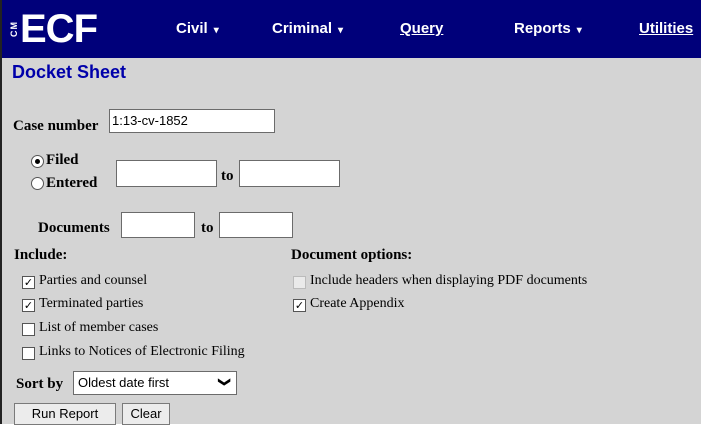 This screenshot has width=701, height=425. What do you see at coordinates (158, 225) in the screenshot?
I see `documents-from-input` at bounding box center [158, 225].